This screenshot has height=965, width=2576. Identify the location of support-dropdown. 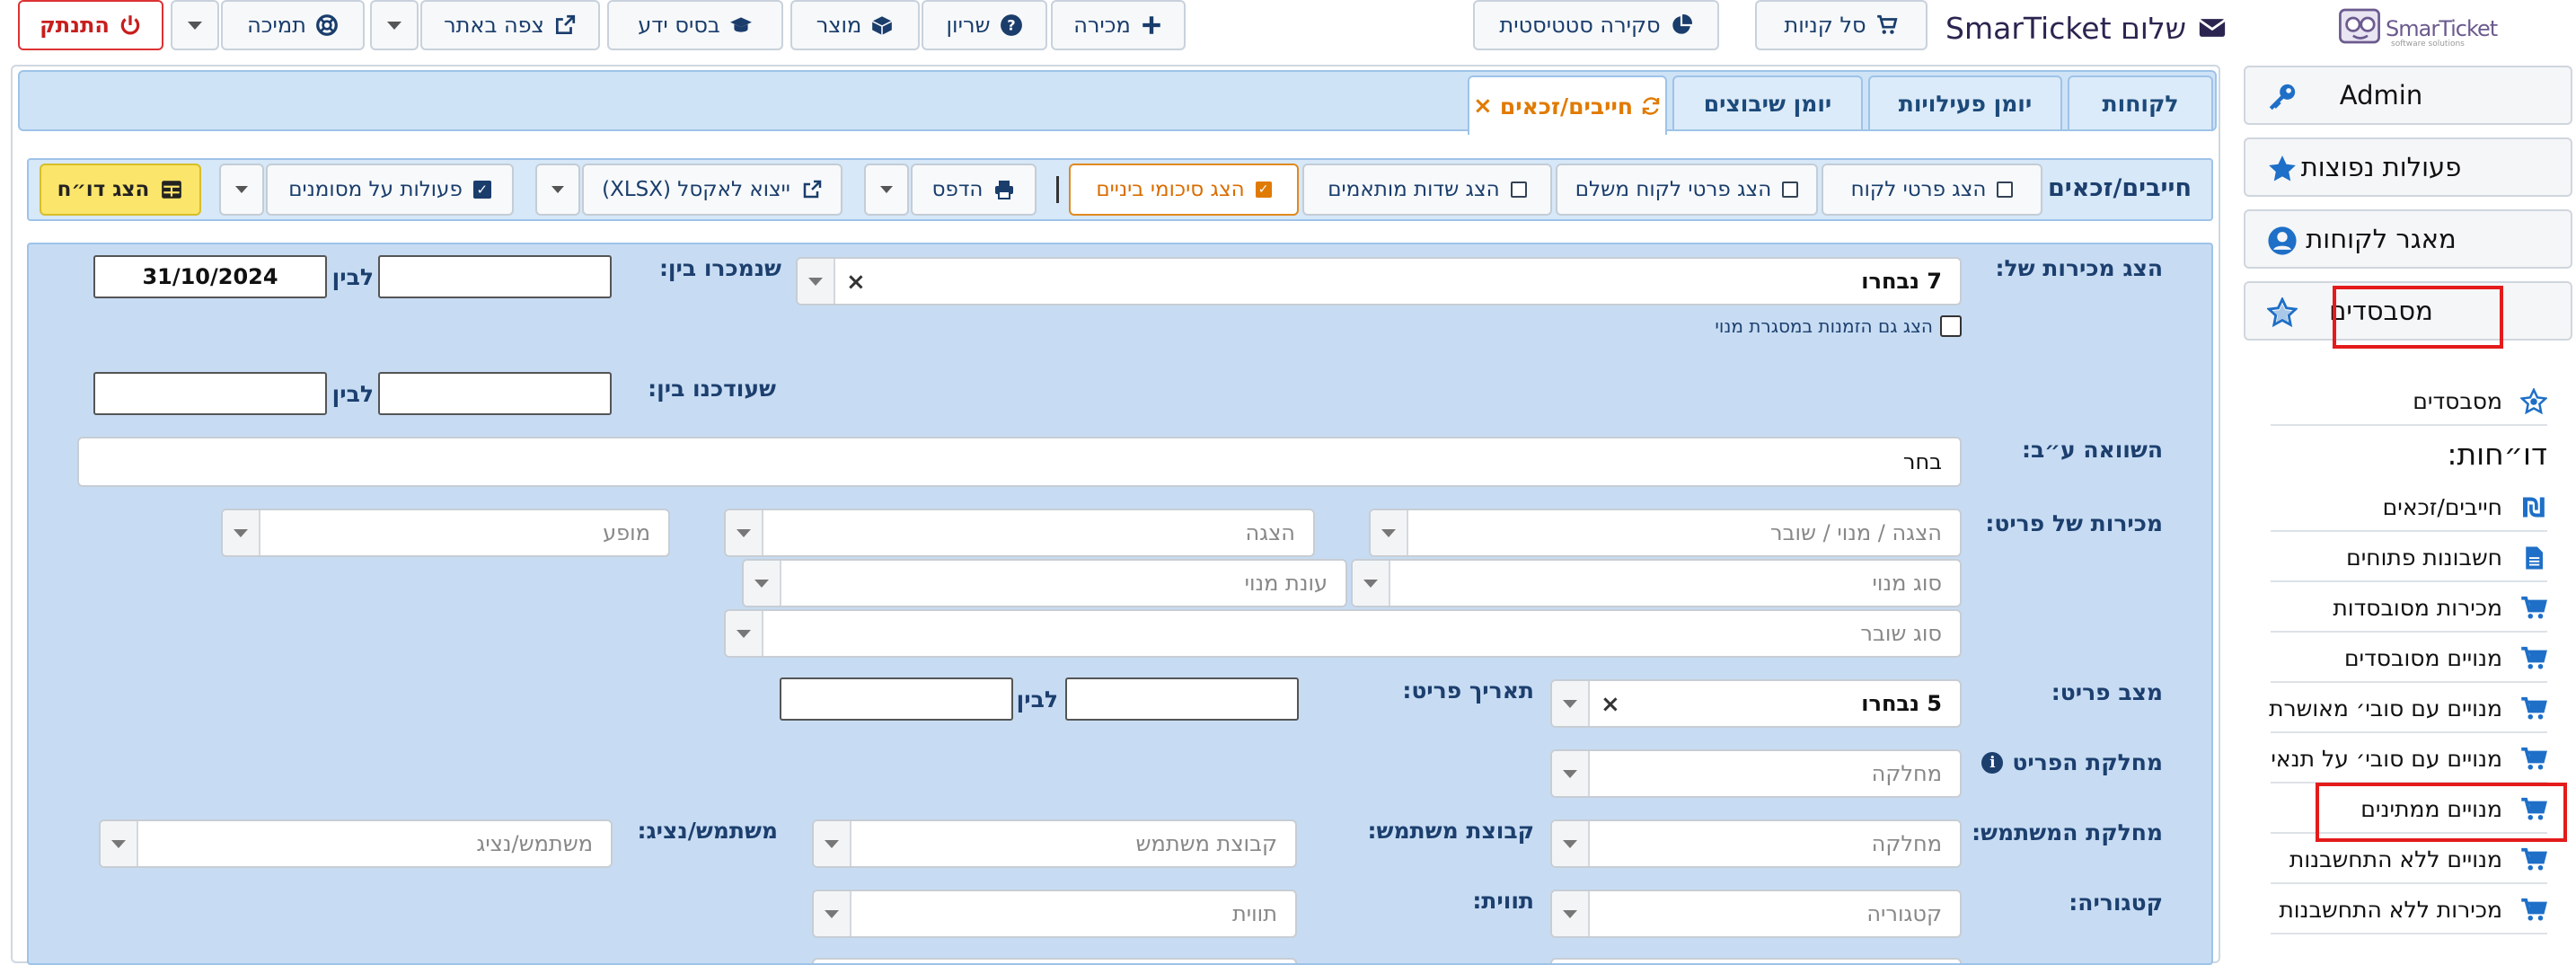
(195, 25).